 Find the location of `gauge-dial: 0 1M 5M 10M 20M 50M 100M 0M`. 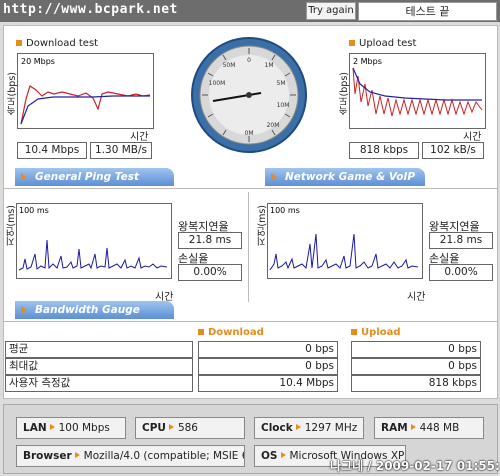

gauge-dial: 0 1M 5M 10M 20M 50M 100M 0M is located at coordinates (249, 95).